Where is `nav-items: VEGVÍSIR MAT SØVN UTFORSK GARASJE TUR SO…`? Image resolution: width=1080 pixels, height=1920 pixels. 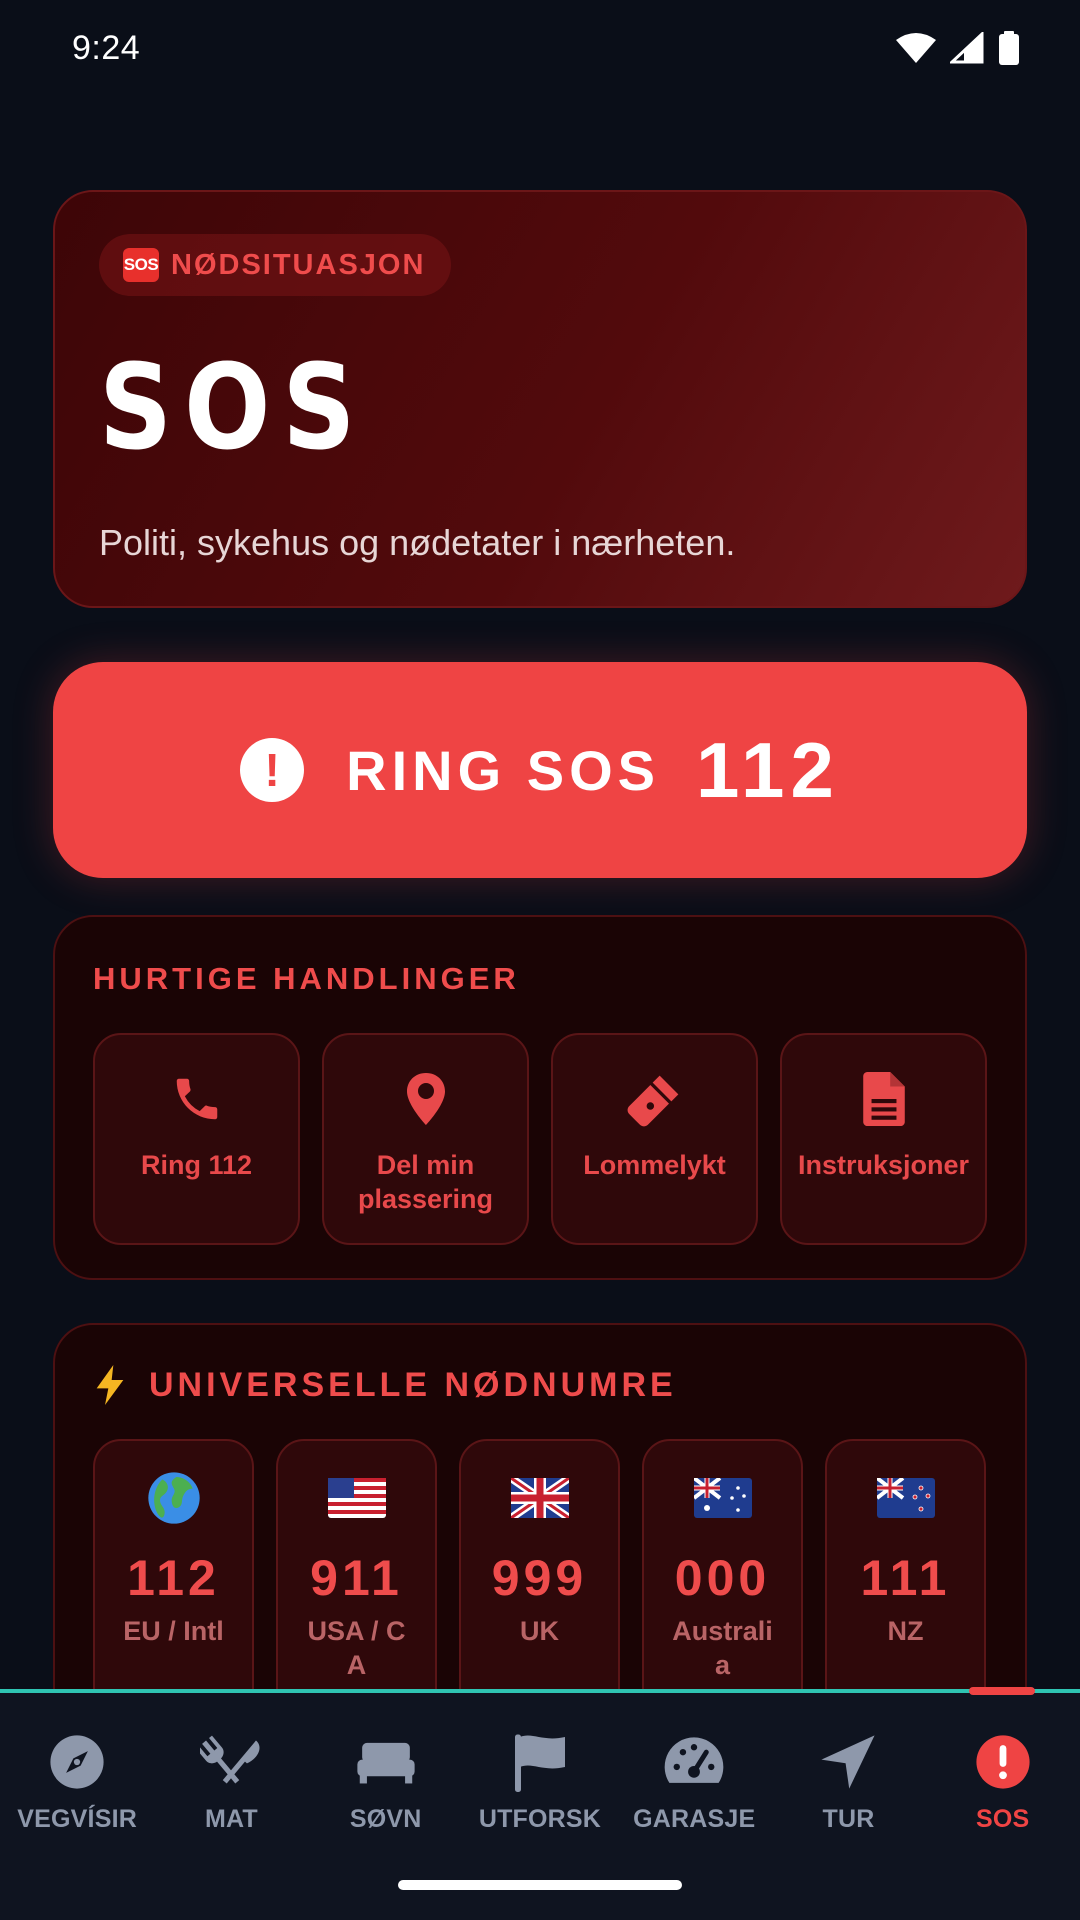 nav-items: VEGVÍSIR MAT SØVN UTFORSK GARASJE TUR SO… is located at coordinates (540, 1768).